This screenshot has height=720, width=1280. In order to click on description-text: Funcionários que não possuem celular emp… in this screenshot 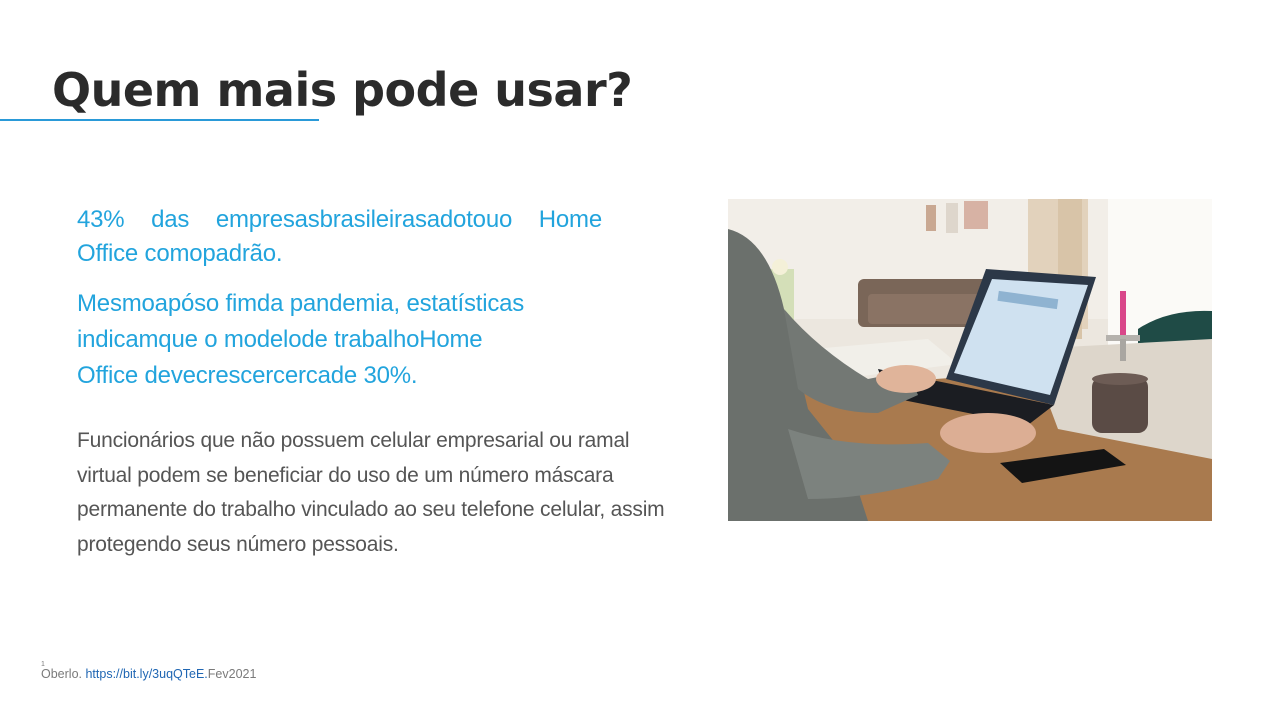, I will do `click(371, 492)`.